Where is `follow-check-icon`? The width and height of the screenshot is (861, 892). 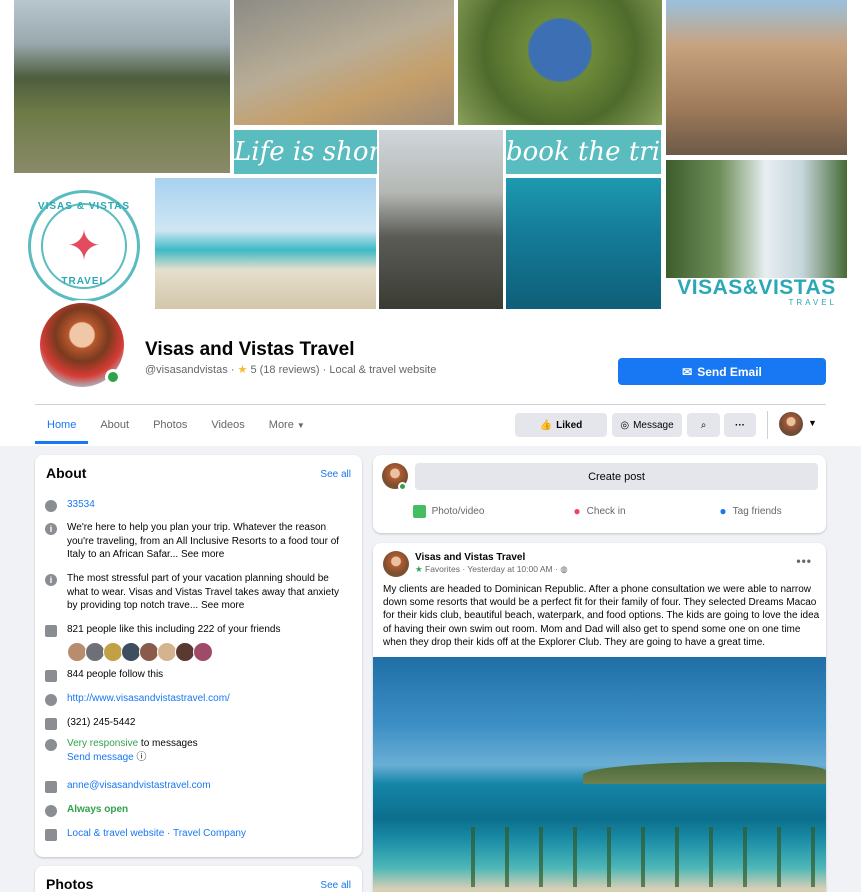 follow-check-icon is located at coordinates (51, 676).